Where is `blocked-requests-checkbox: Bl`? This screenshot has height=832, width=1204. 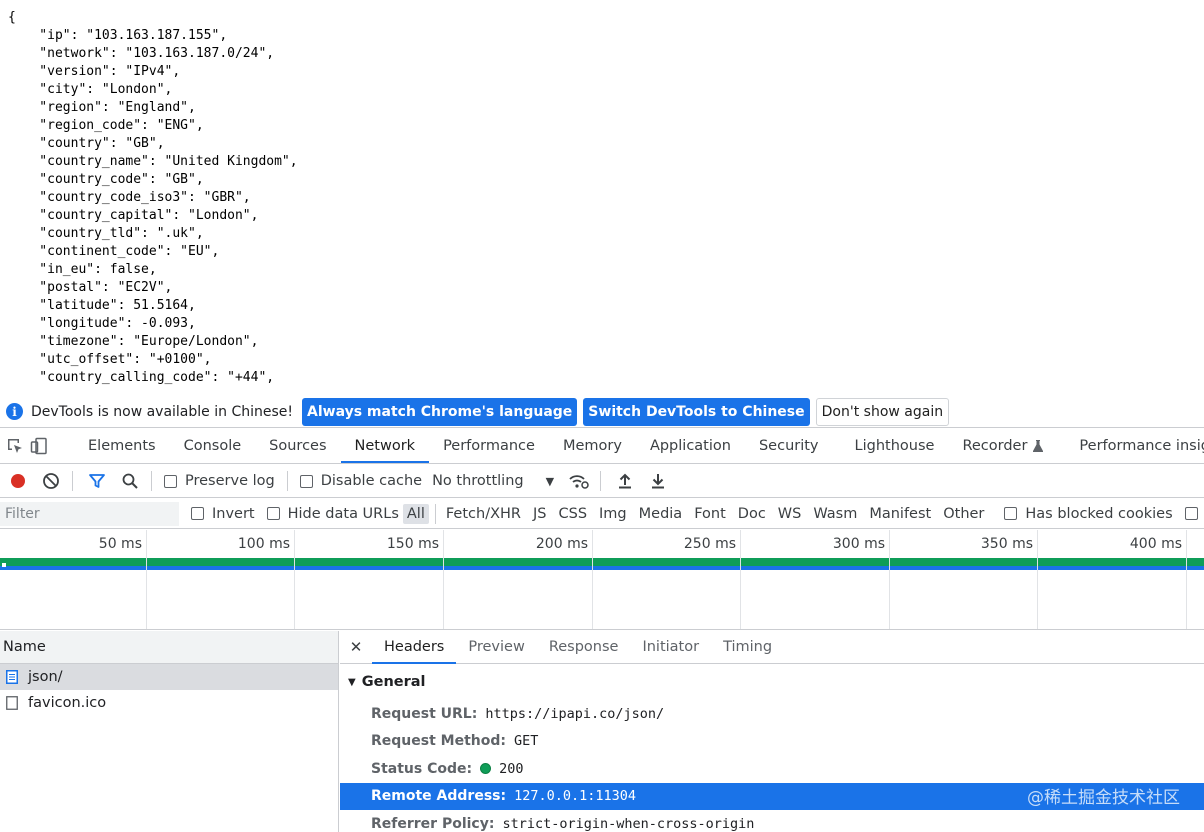 blocked-requests-checkbox: Bl is located at coordinates (1194, 514).